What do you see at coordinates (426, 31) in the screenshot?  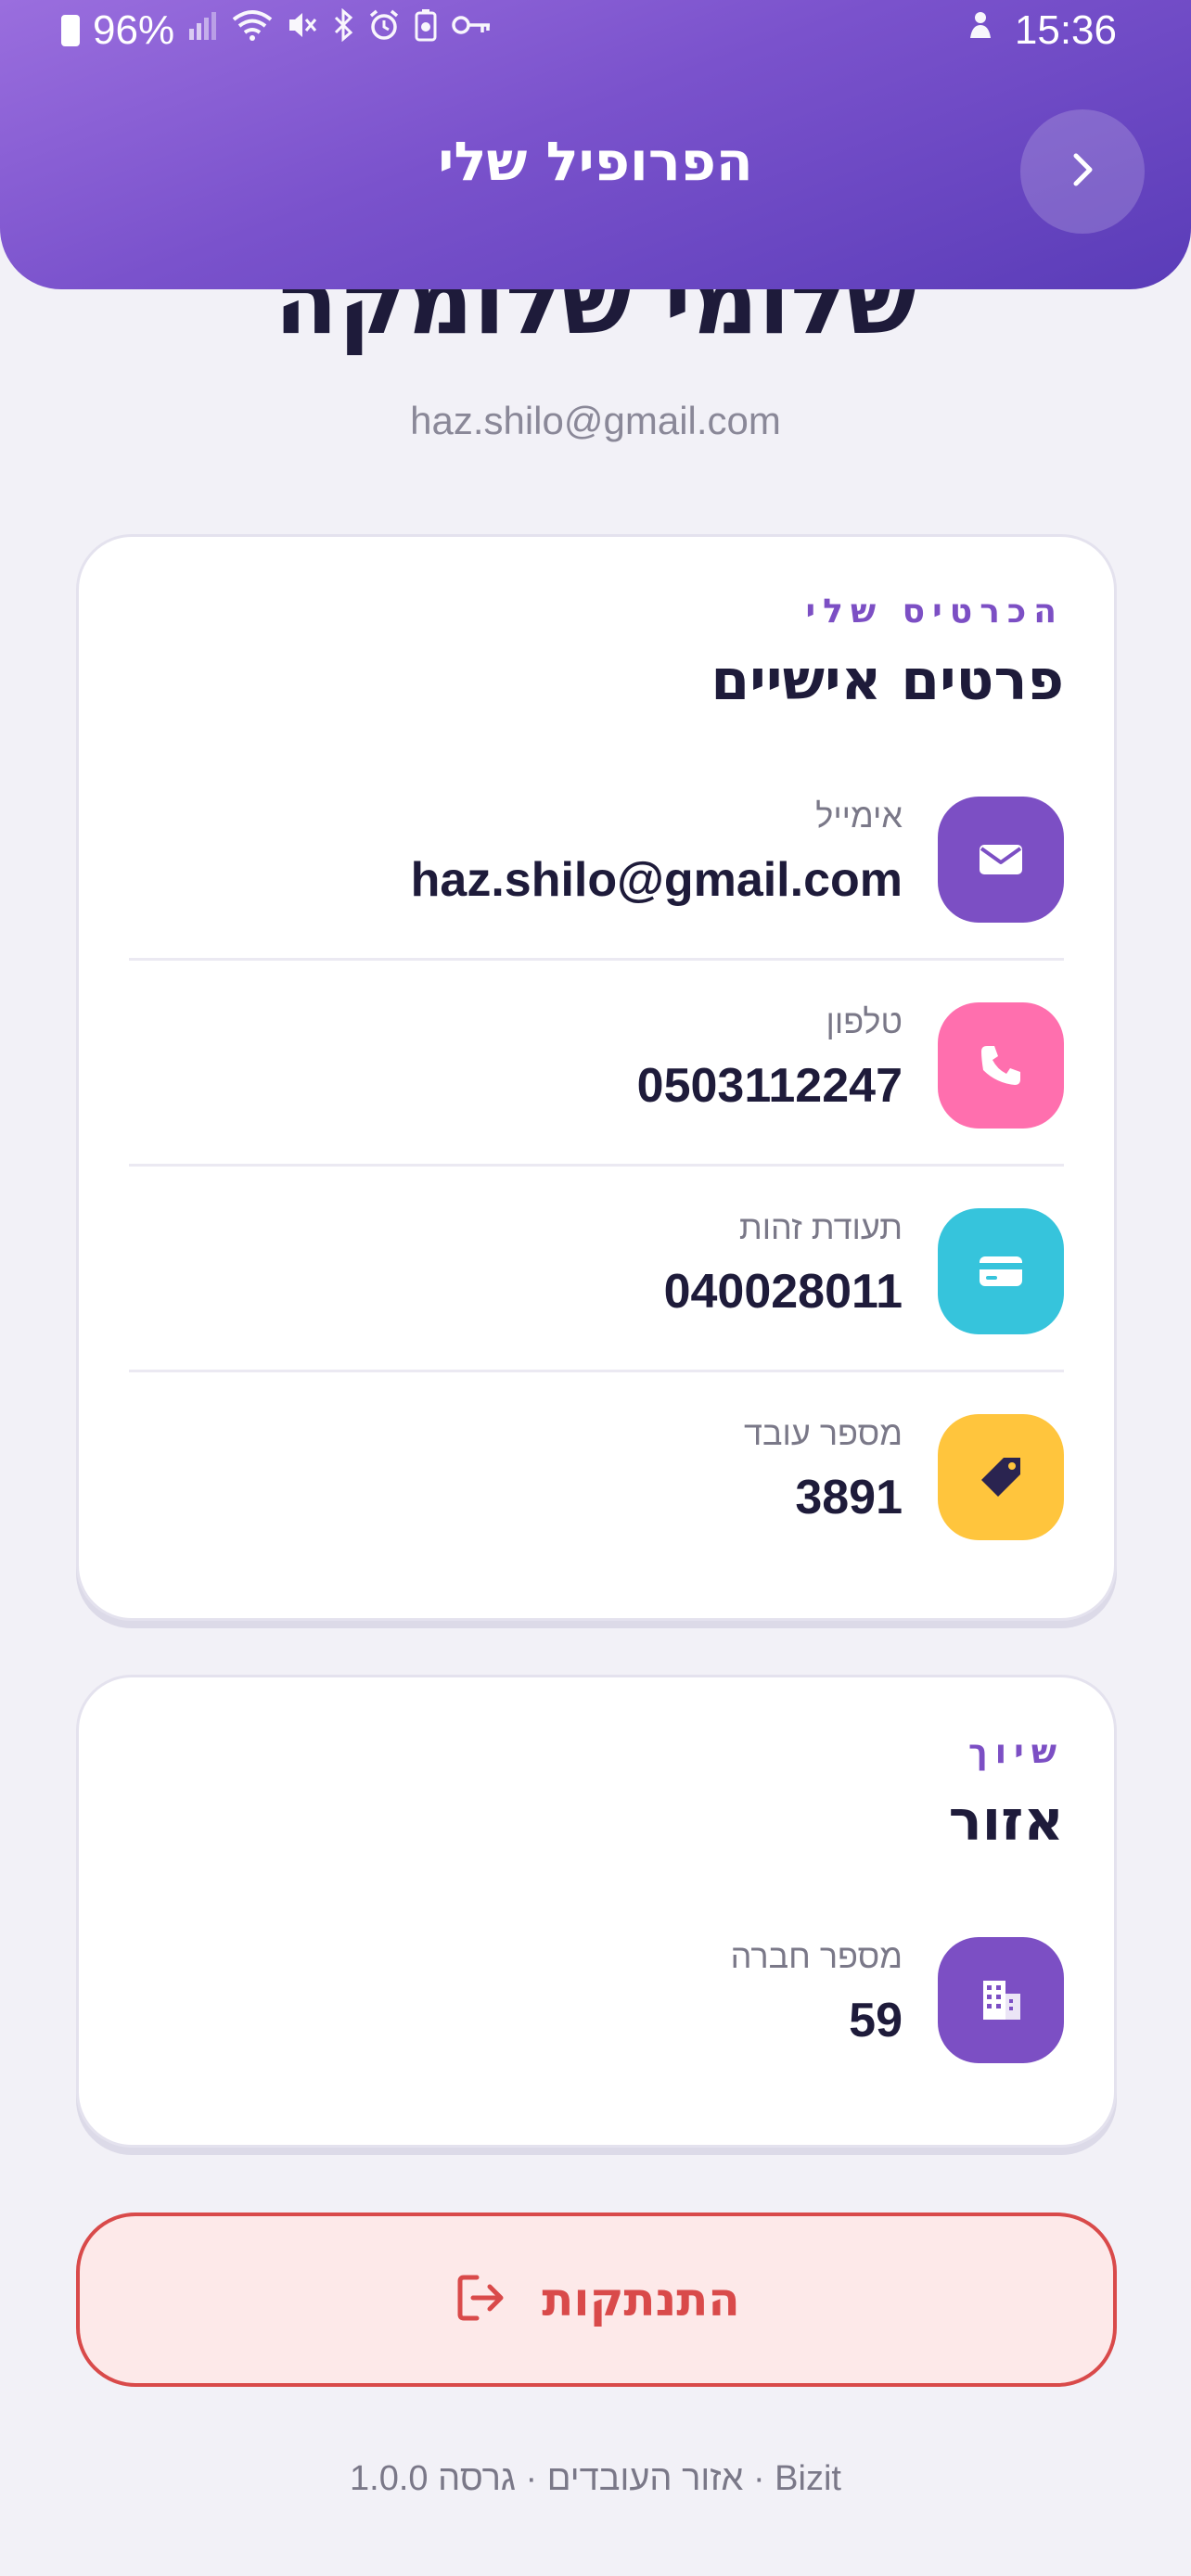 I see `battery-saver-icon` at bounding box center [426, 31].